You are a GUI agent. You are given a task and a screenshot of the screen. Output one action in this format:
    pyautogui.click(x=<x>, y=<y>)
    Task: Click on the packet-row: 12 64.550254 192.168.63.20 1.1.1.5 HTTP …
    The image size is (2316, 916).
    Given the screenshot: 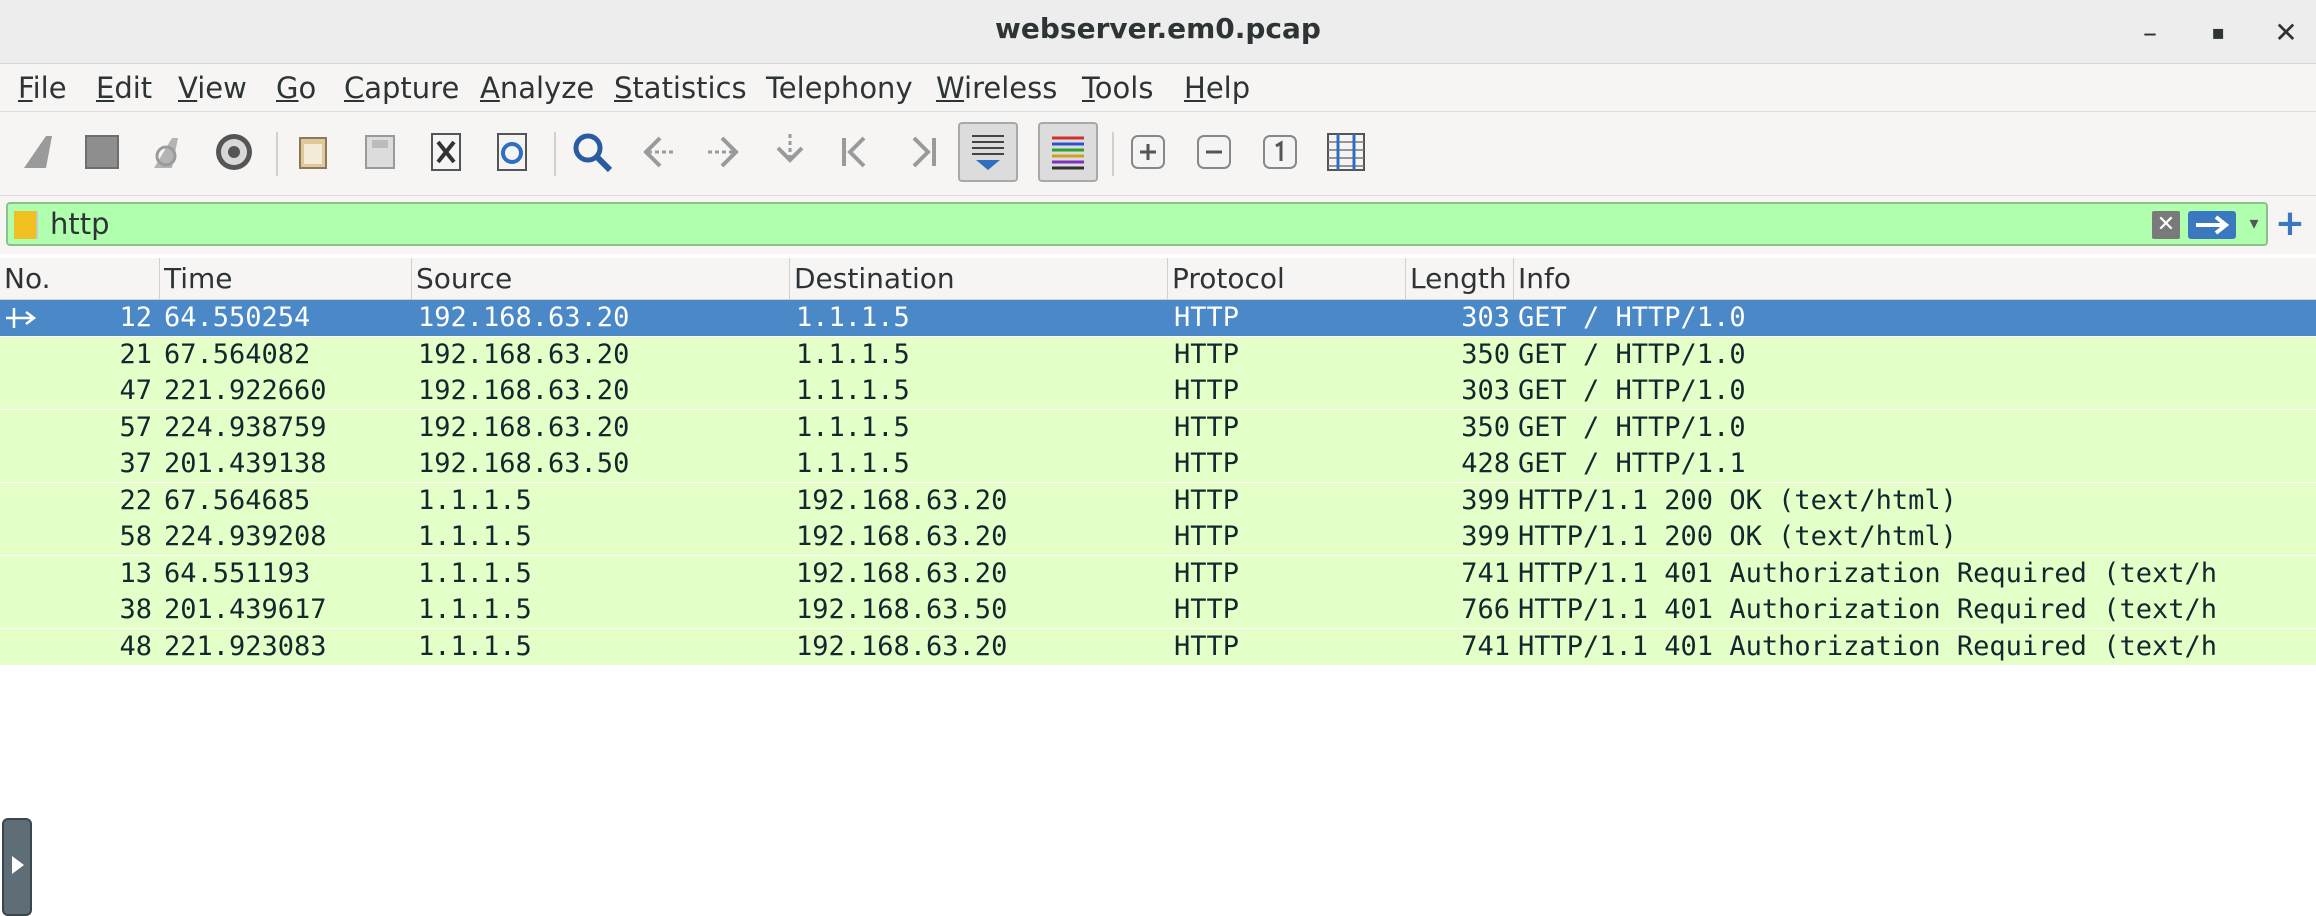 What is the action you would take?
    pyautogui.click(x=1158, y=318)
    